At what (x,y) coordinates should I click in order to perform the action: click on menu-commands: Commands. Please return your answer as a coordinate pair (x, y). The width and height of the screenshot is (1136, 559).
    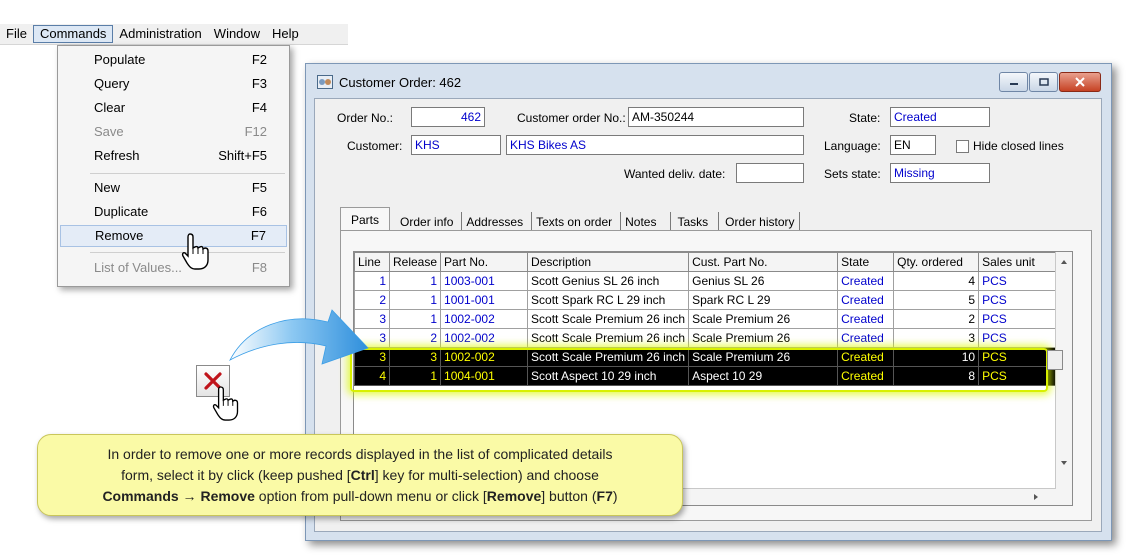
    Looking at the image, I should click on (73, 34).